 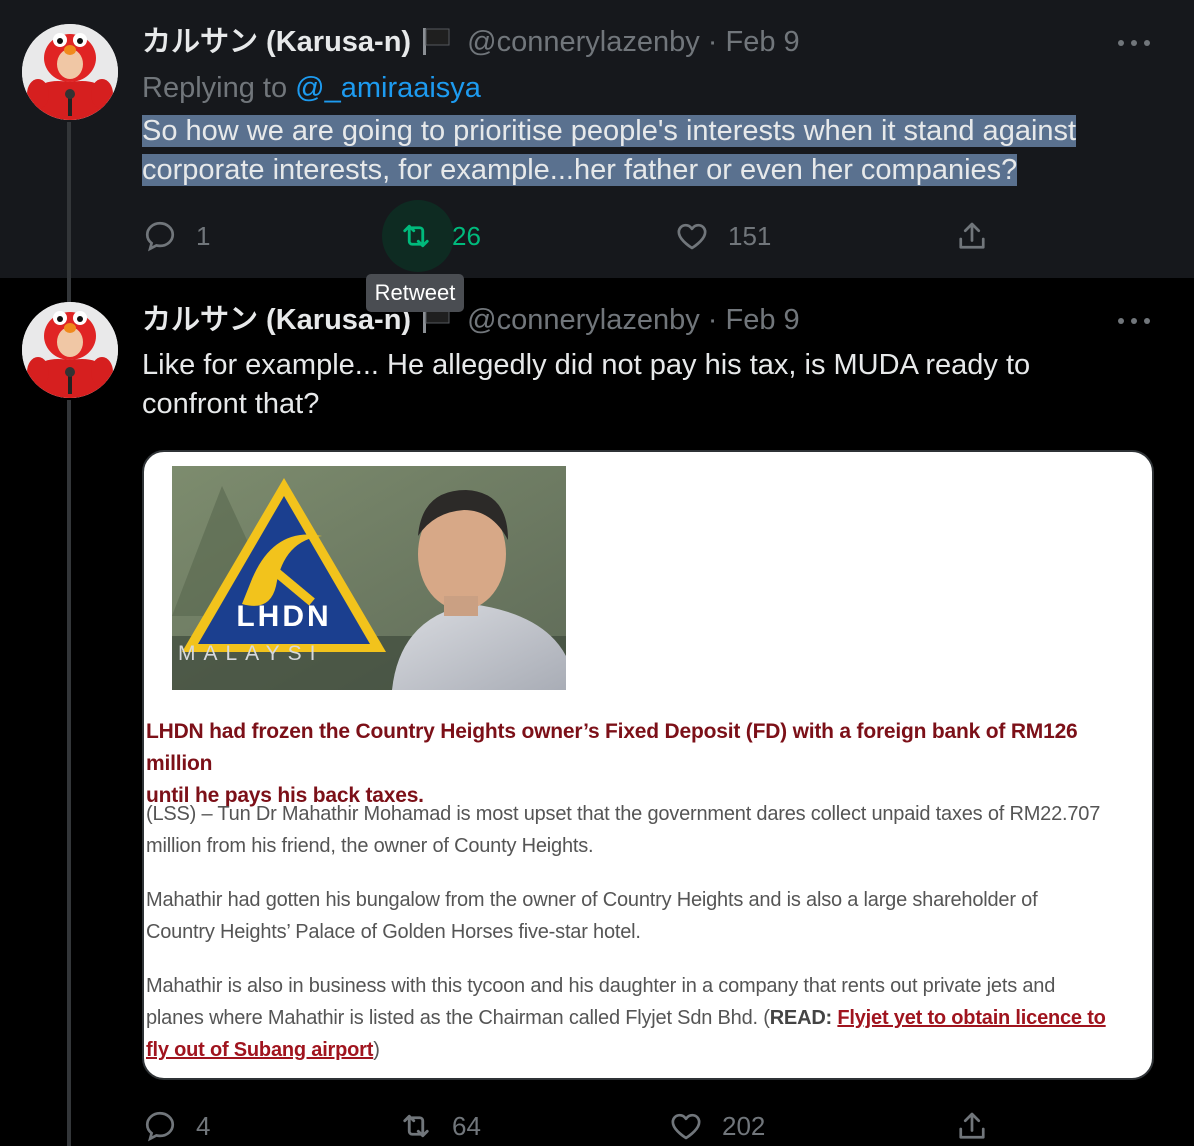 I want to click on reply-count: 1, so click(x=203, y=235).